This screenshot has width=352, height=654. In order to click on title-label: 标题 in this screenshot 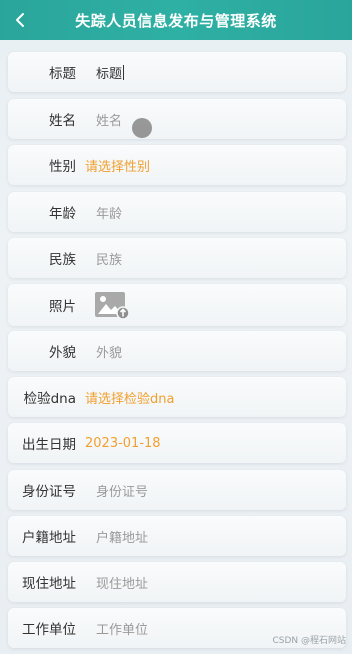, I will do `click(62, 74)`.